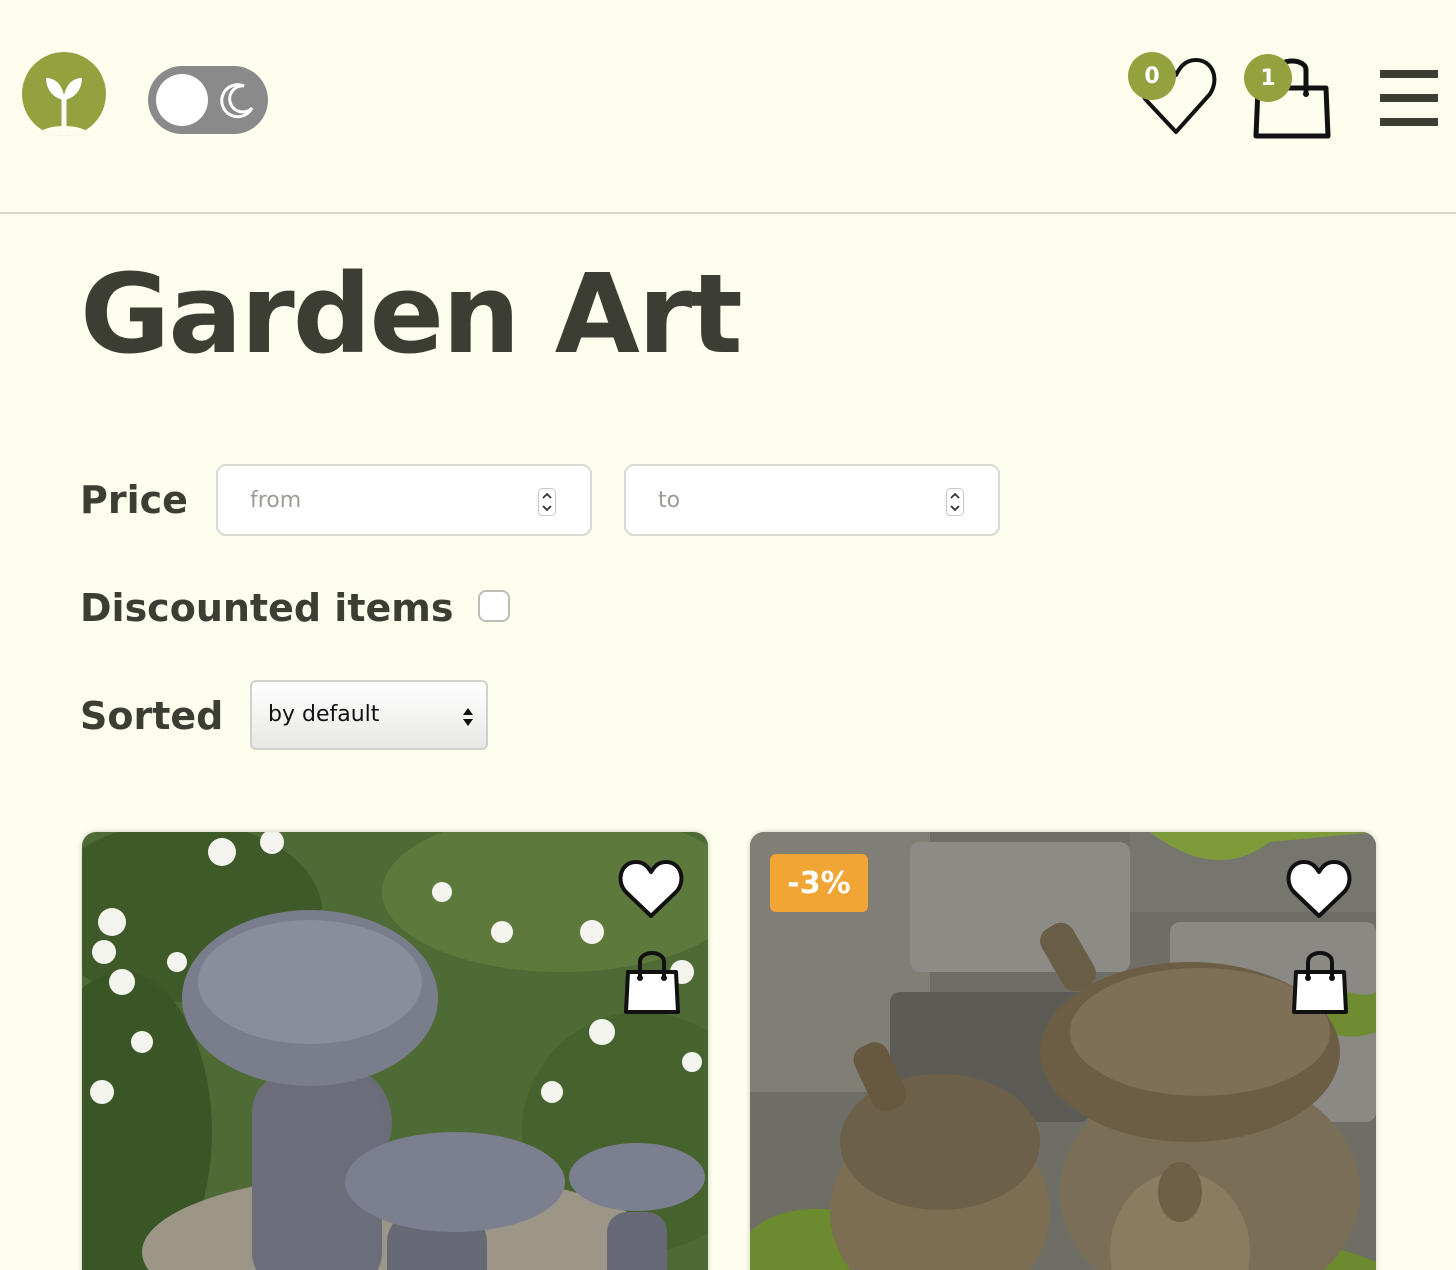 This screenshot has height=1270, width=1456. I want to click on sun-icon, so click(182, 100).